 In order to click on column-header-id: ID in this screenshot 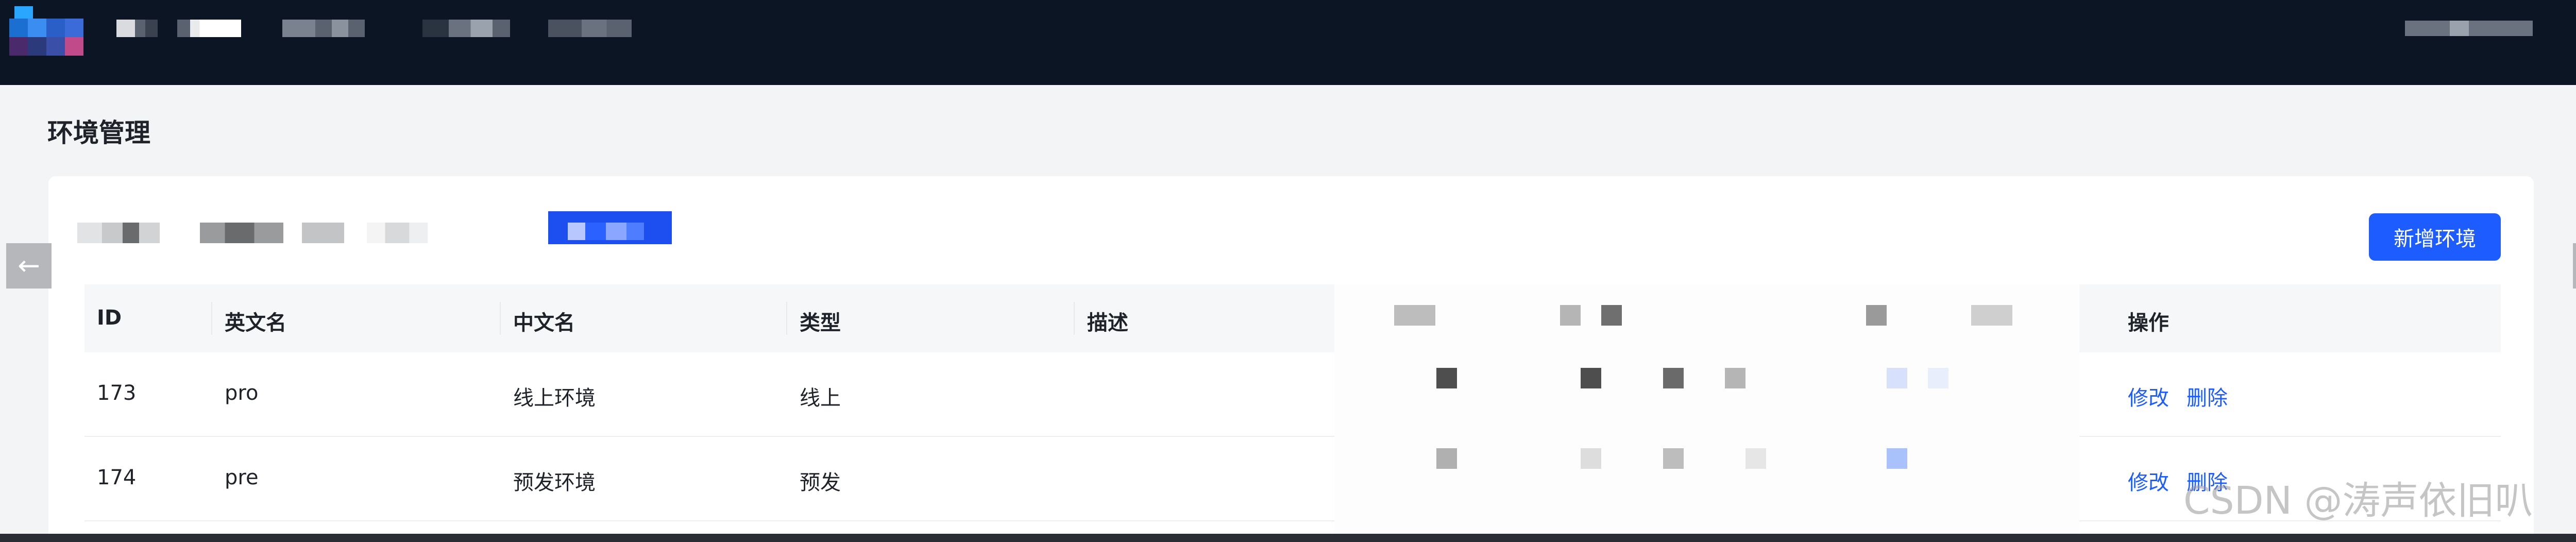, I will do `click(109, 318)`.